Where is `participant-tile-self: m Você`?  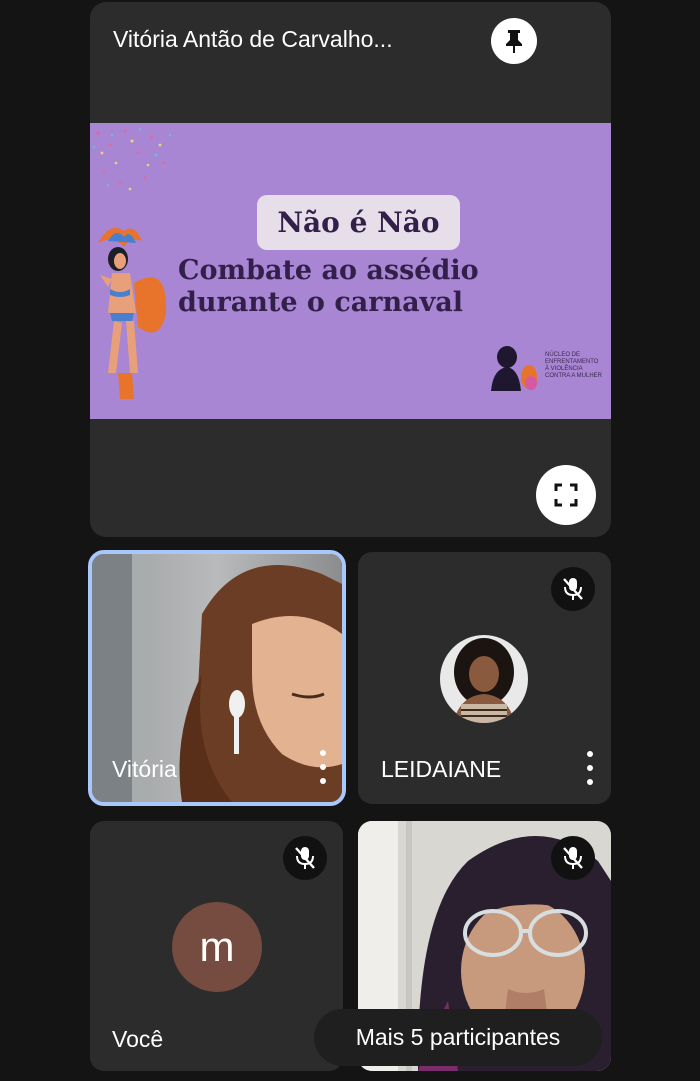 participant-tile-self: m Você is located at coordinates (216, 946).